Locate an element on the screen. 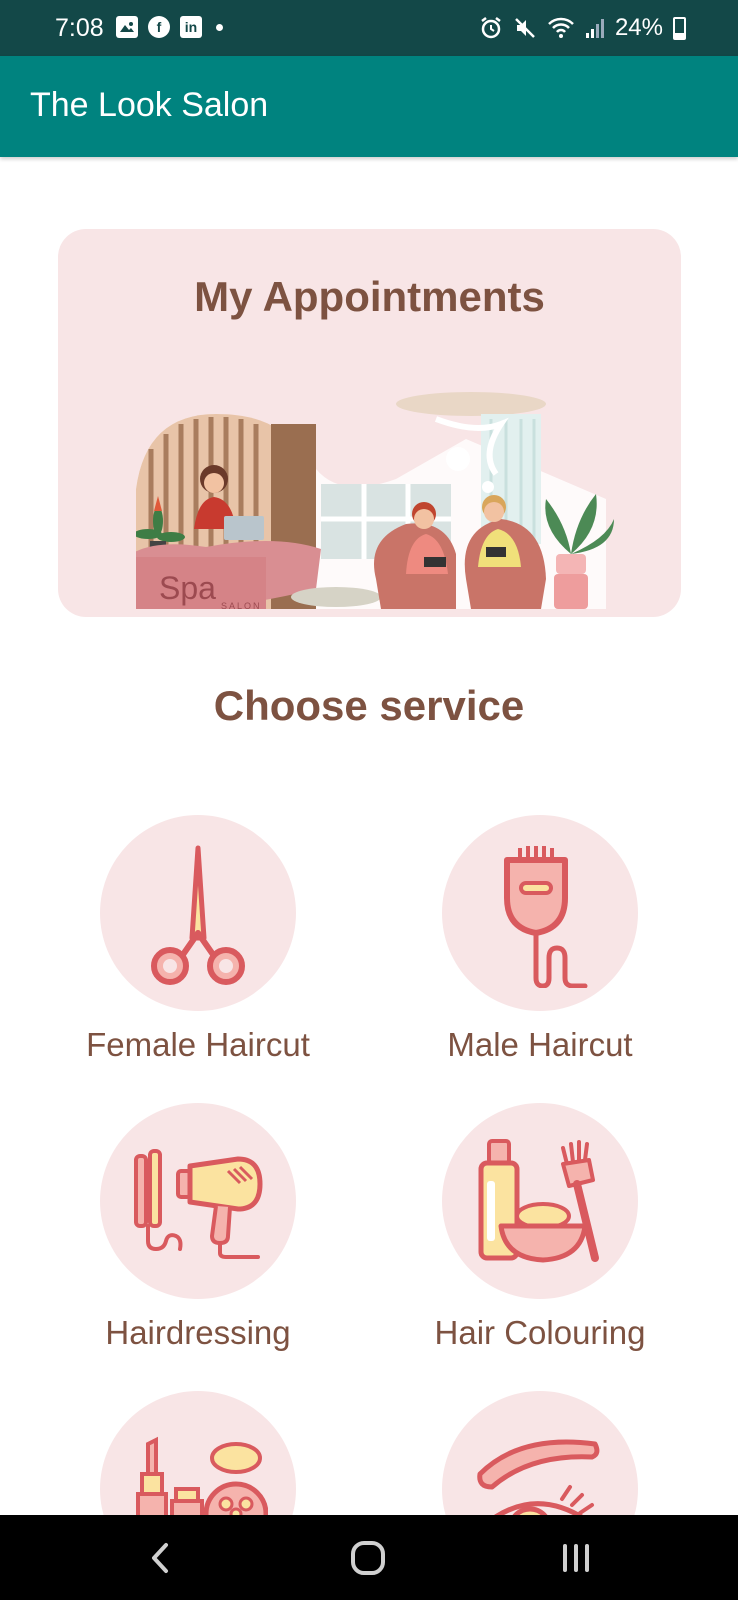  hair-dye-icon is located at coordinates (538, 1201).